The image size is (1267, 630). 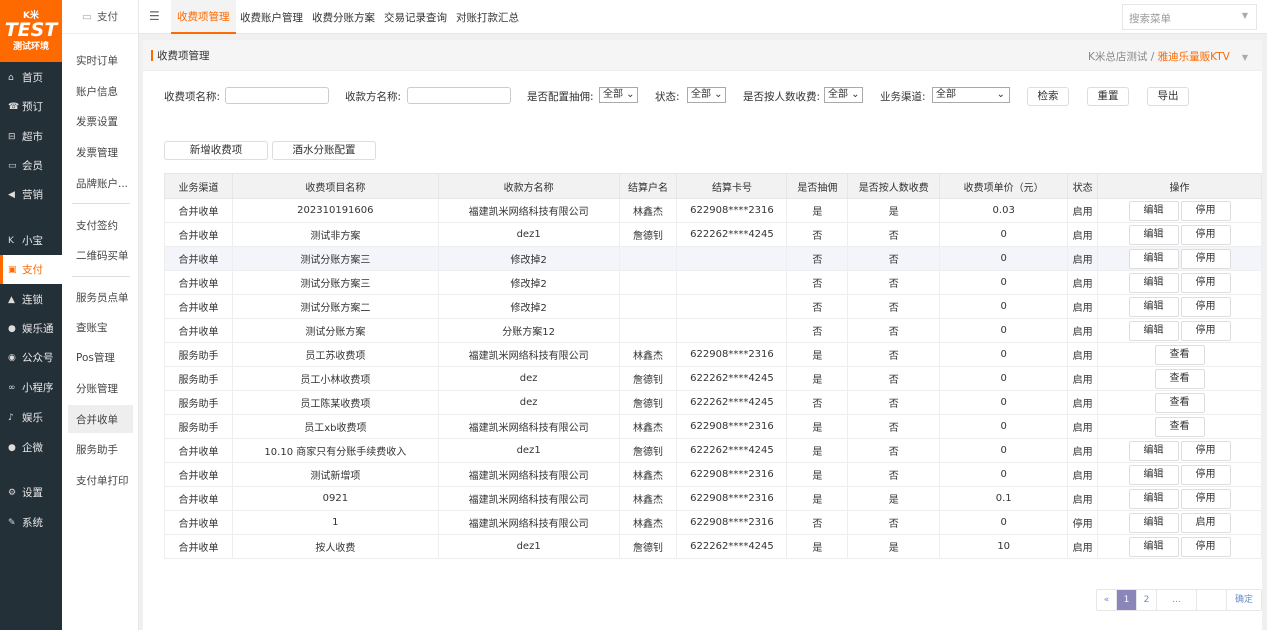 What do you see at coordinates (198, 474) in the screenshot?
I see `table-cell: 合并收单` at bounding box center [198, 474].